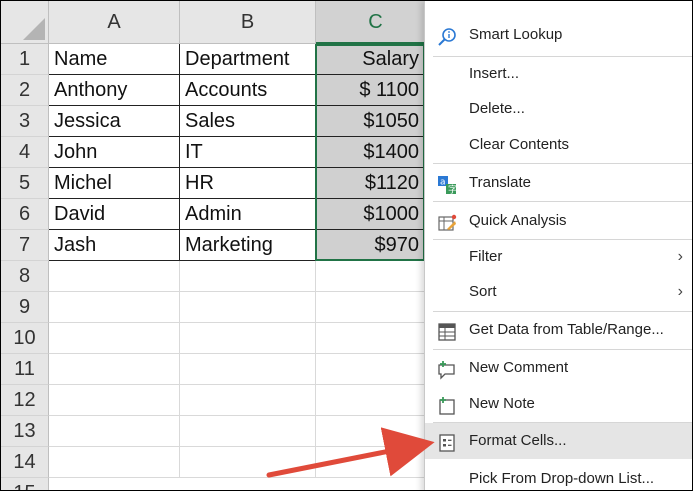 This screenshot has height=493, width=695. What do you see at coordinates (114, 152) in the screenshot?
I see `cell-a4: John` at bounding box center [114, 152].